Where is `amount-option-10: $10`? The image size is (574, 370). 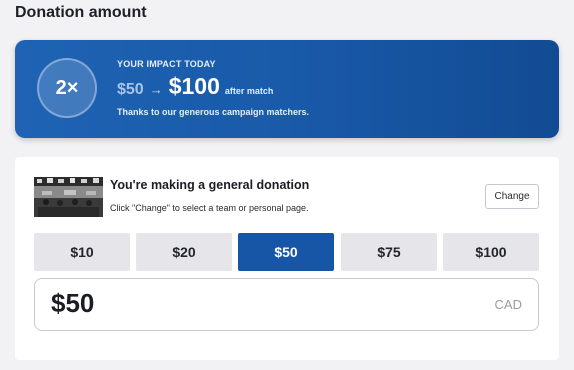 amount-option-10: $10 is located at coordinates (82, 252).